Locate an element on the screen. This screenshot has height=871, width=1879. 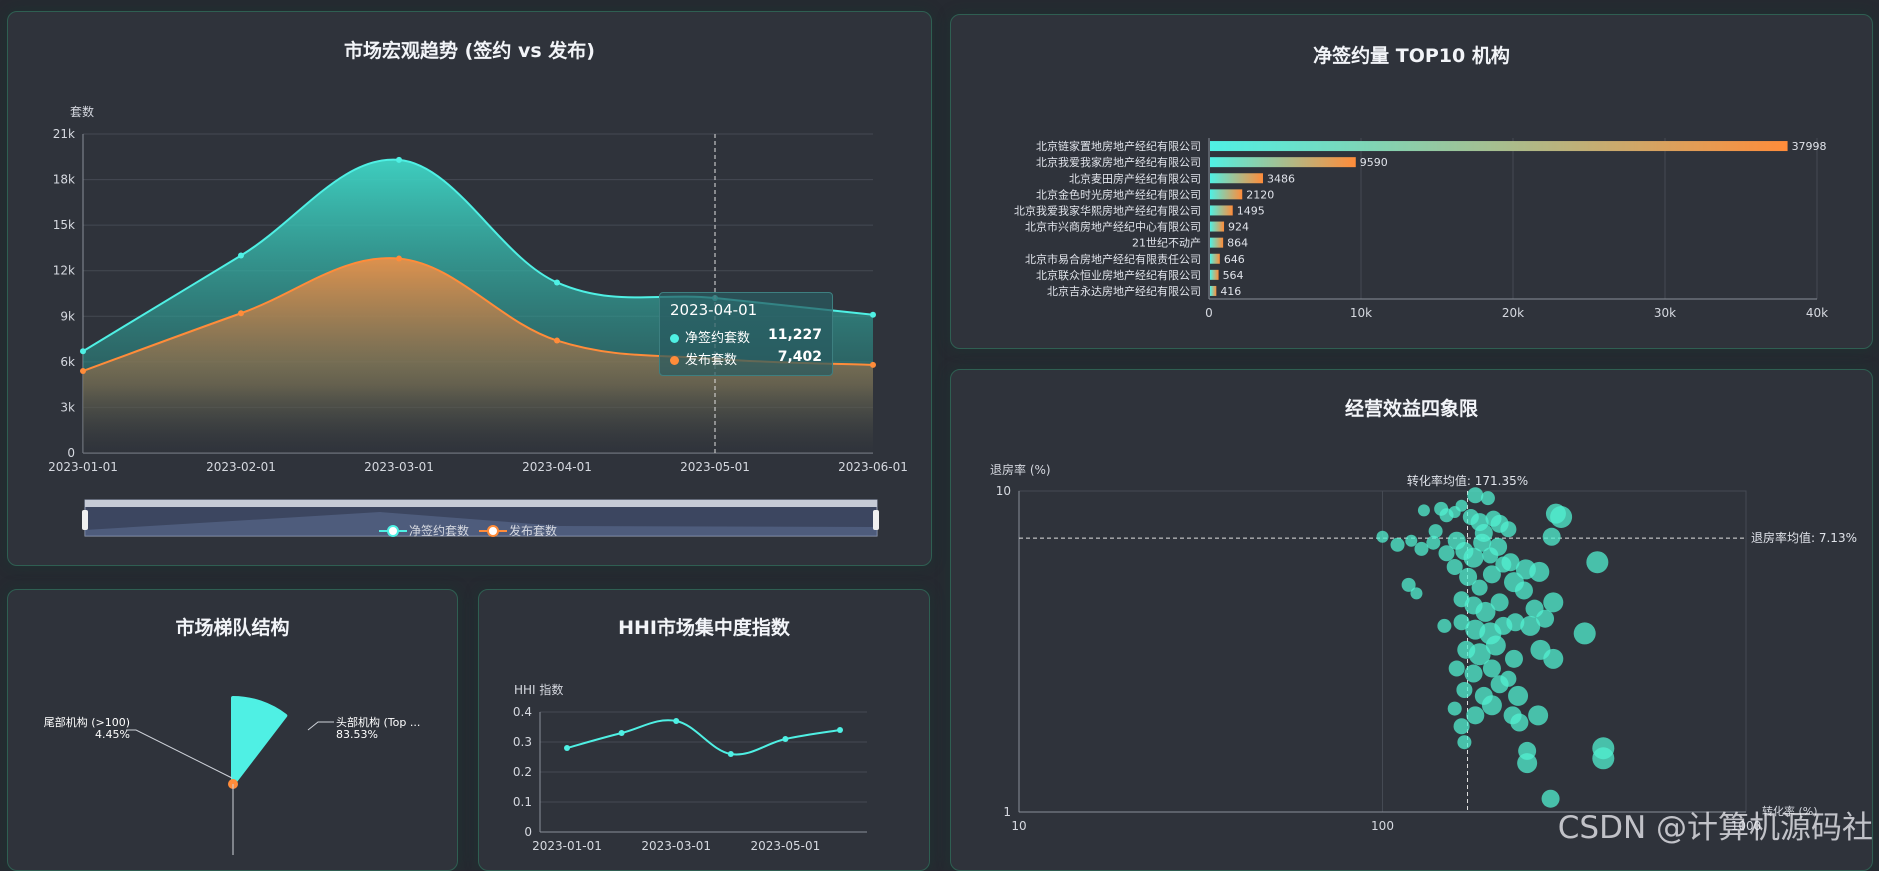
y-tick-label: 10 is located at coordinates (1003, 491).